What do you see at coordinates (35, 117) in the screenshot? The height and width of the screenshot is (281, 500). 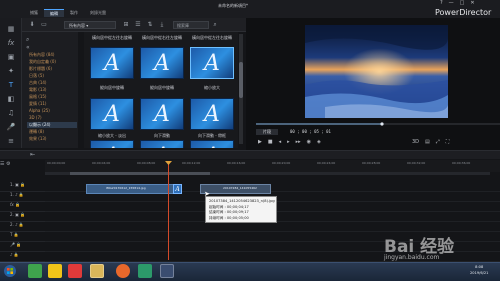 I see `category-item: 3D (7)` at bounding box center [35, 117].